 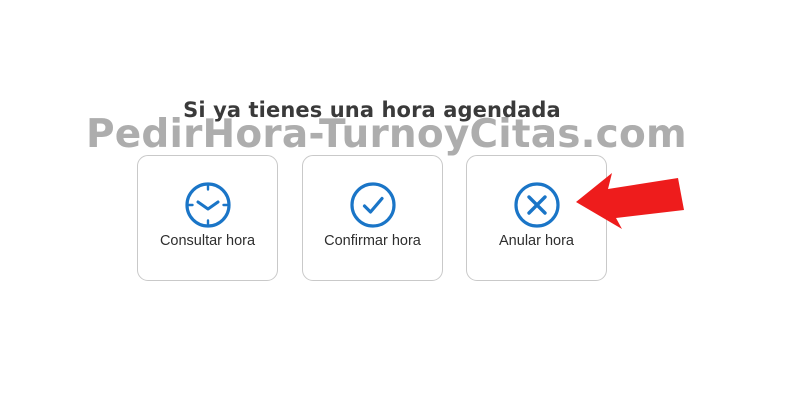 What do you see at coordinates (372, 110) in the screenshot?
I see `section-heading: Si ya tienes una hora agendada` at bounding box center [372, 110].